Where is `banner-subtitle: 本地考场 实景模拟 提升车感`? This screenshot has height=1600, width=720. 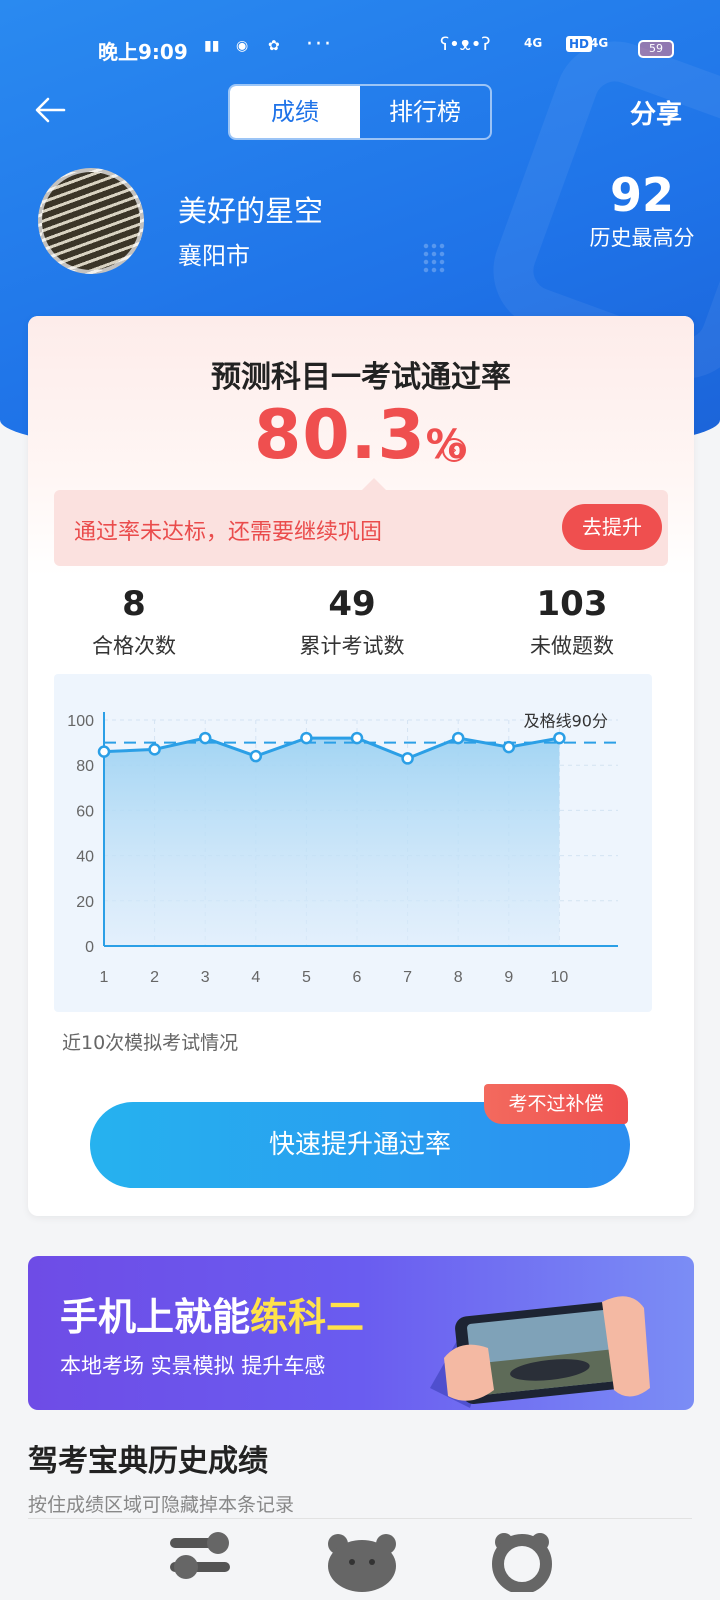
banner-subtitle: 本地考场 实景模拟 提升车感 is located at coordinates (193, 1366).